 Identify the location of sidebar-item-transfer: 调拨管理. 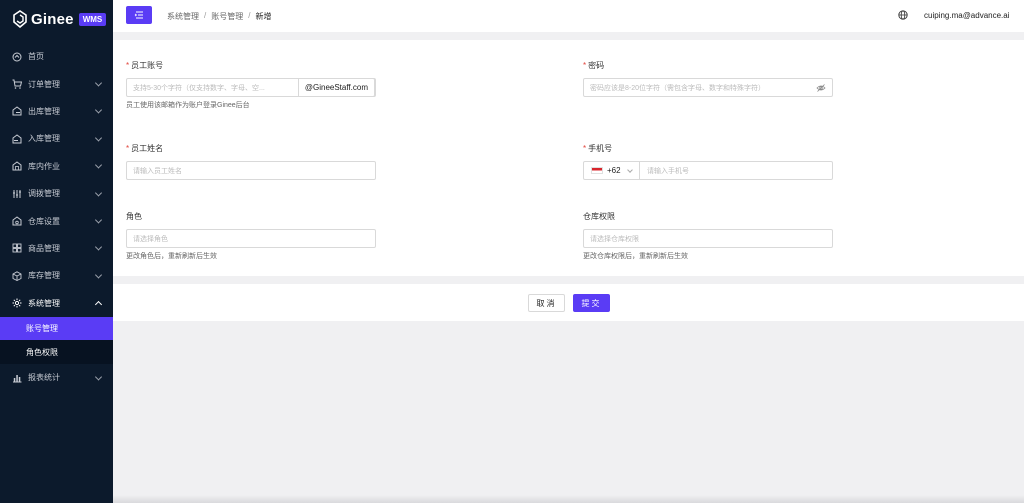
(56, 193).